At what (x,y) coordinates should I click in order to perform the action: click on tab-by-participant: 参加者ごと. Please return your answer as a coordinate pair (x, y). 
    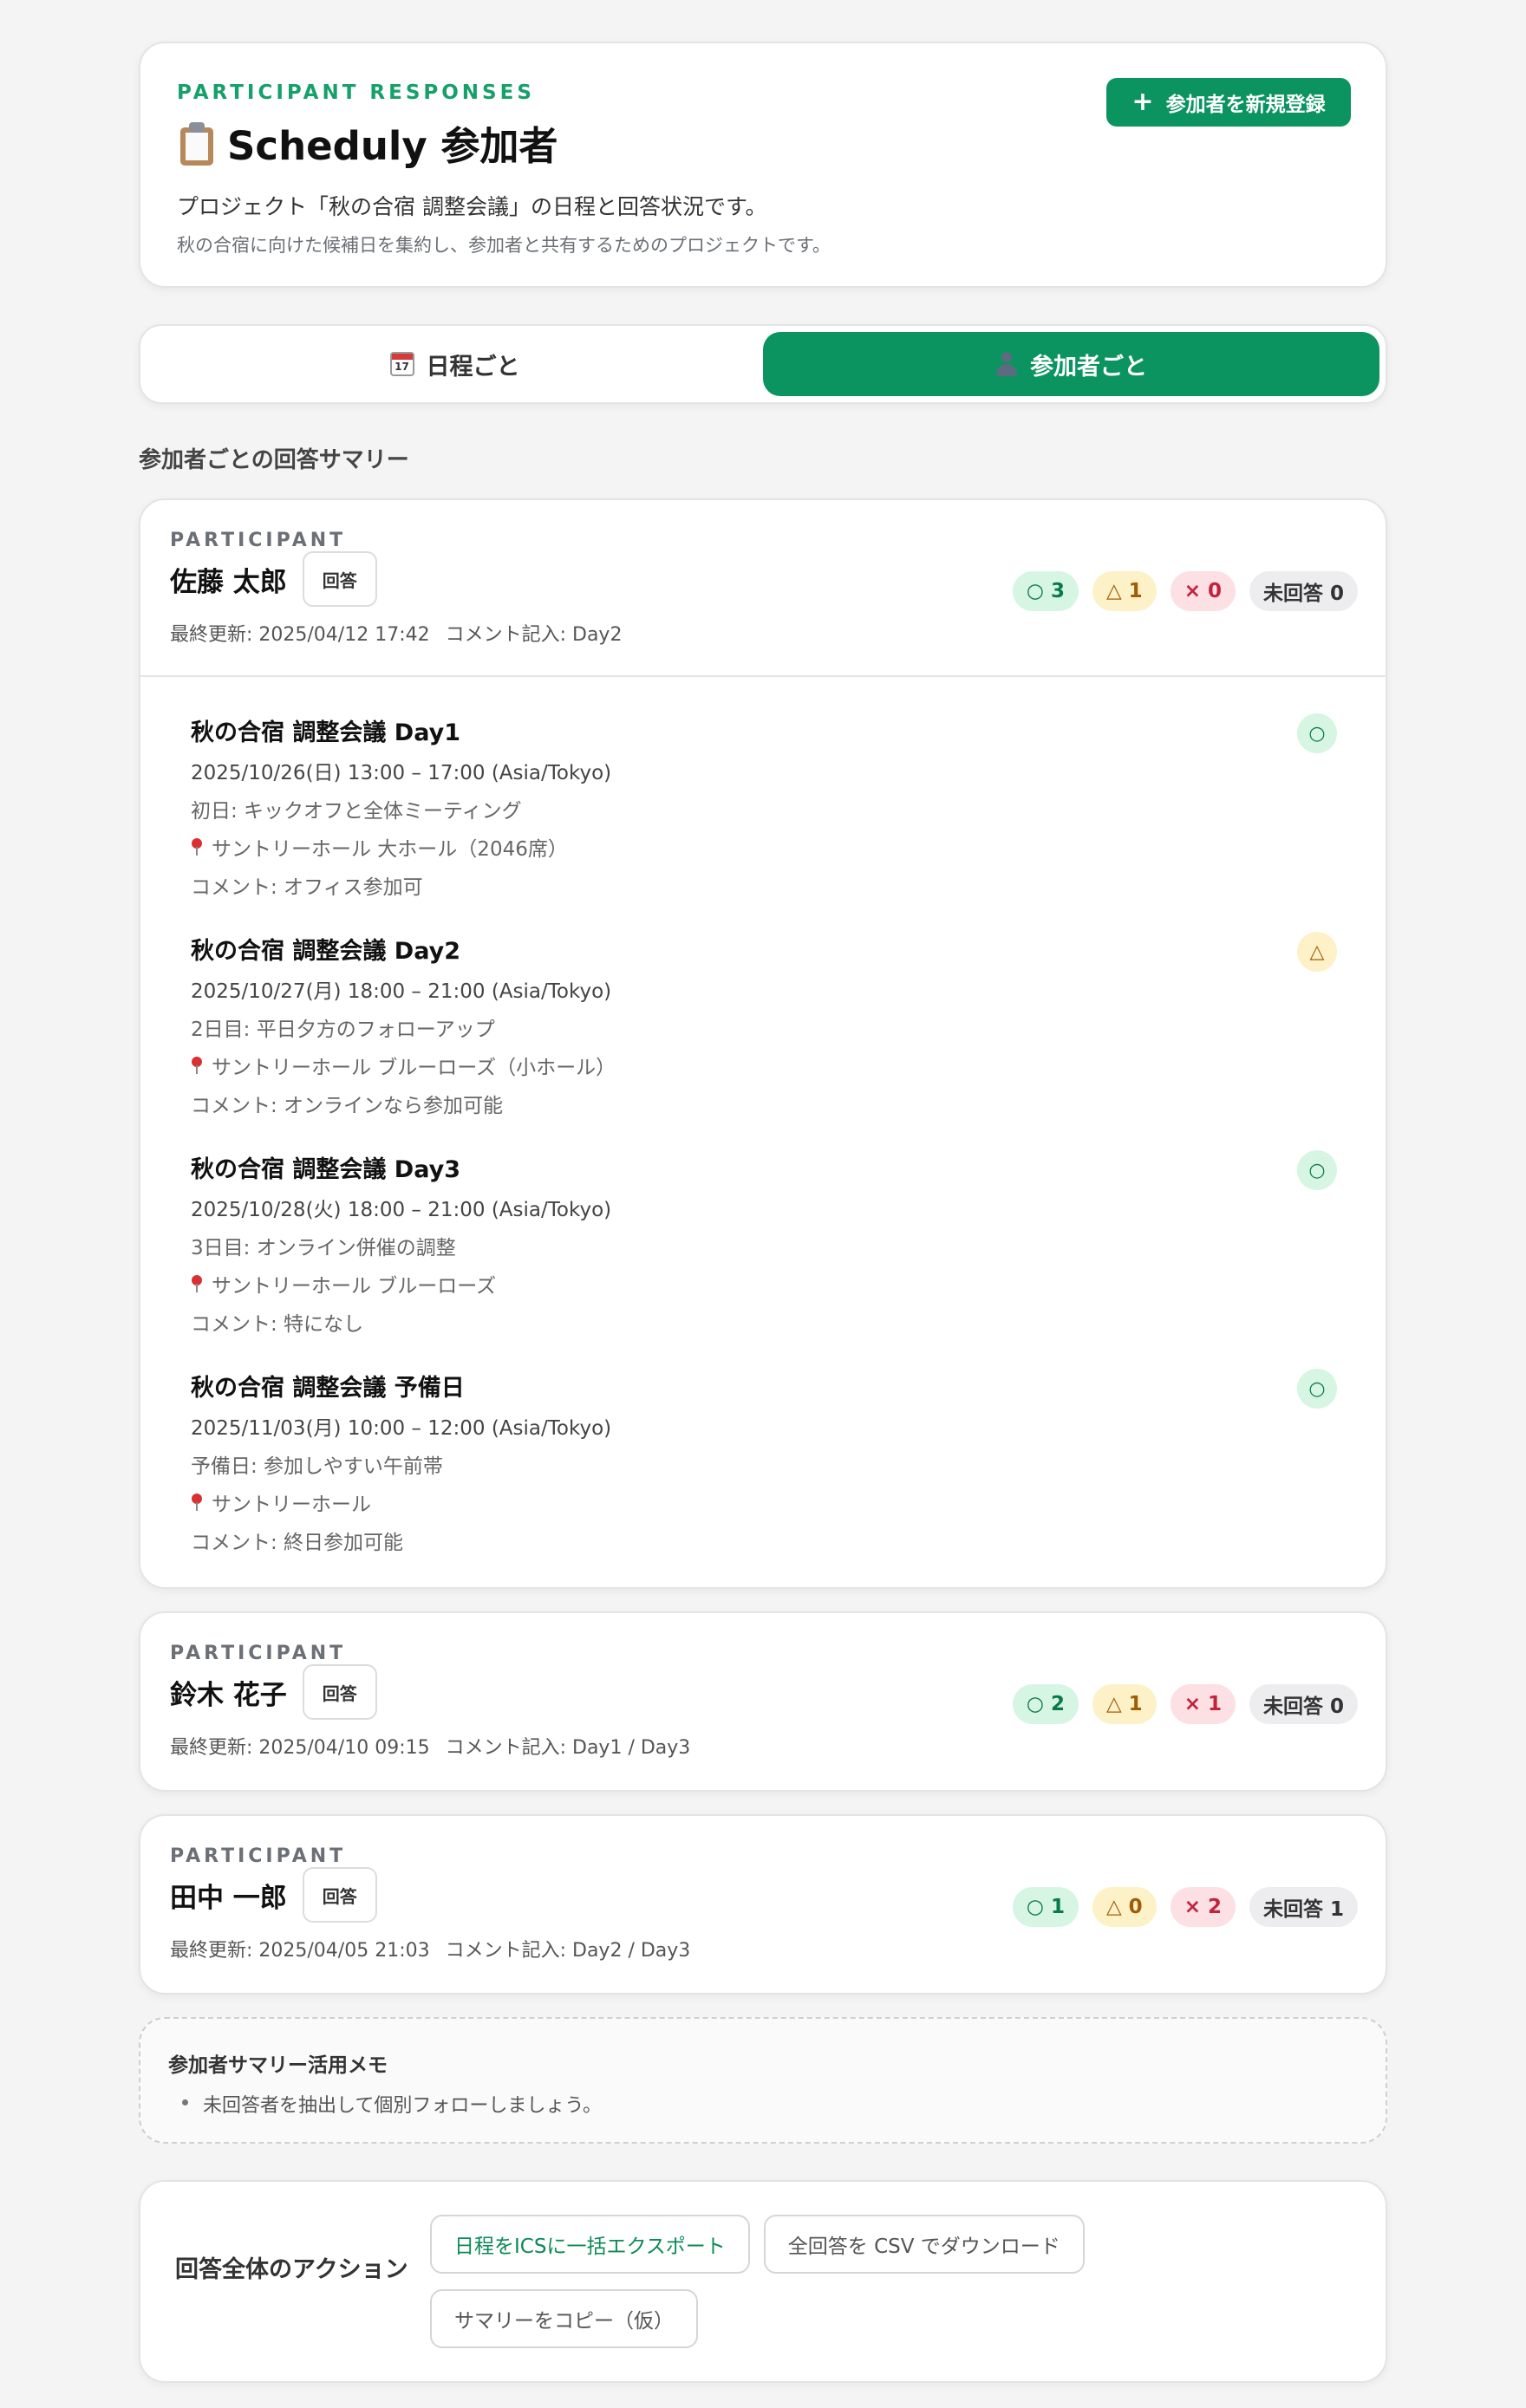
    Looking at the image, I should click on (1071, 364).